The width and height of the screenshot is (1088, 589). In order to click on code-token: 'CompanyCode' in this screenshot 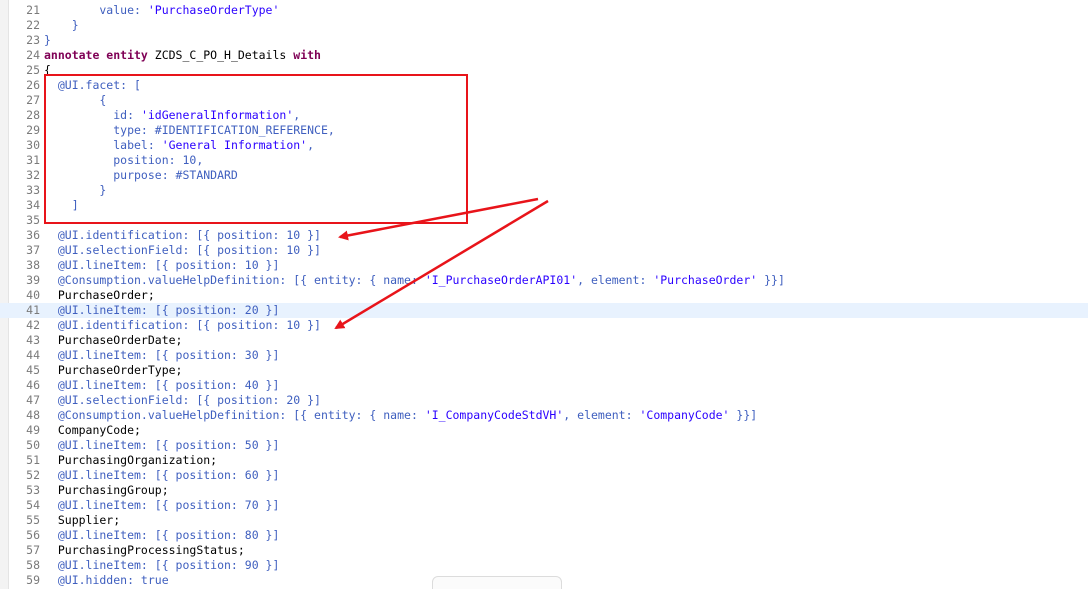, I will do `click(684, 415)`.